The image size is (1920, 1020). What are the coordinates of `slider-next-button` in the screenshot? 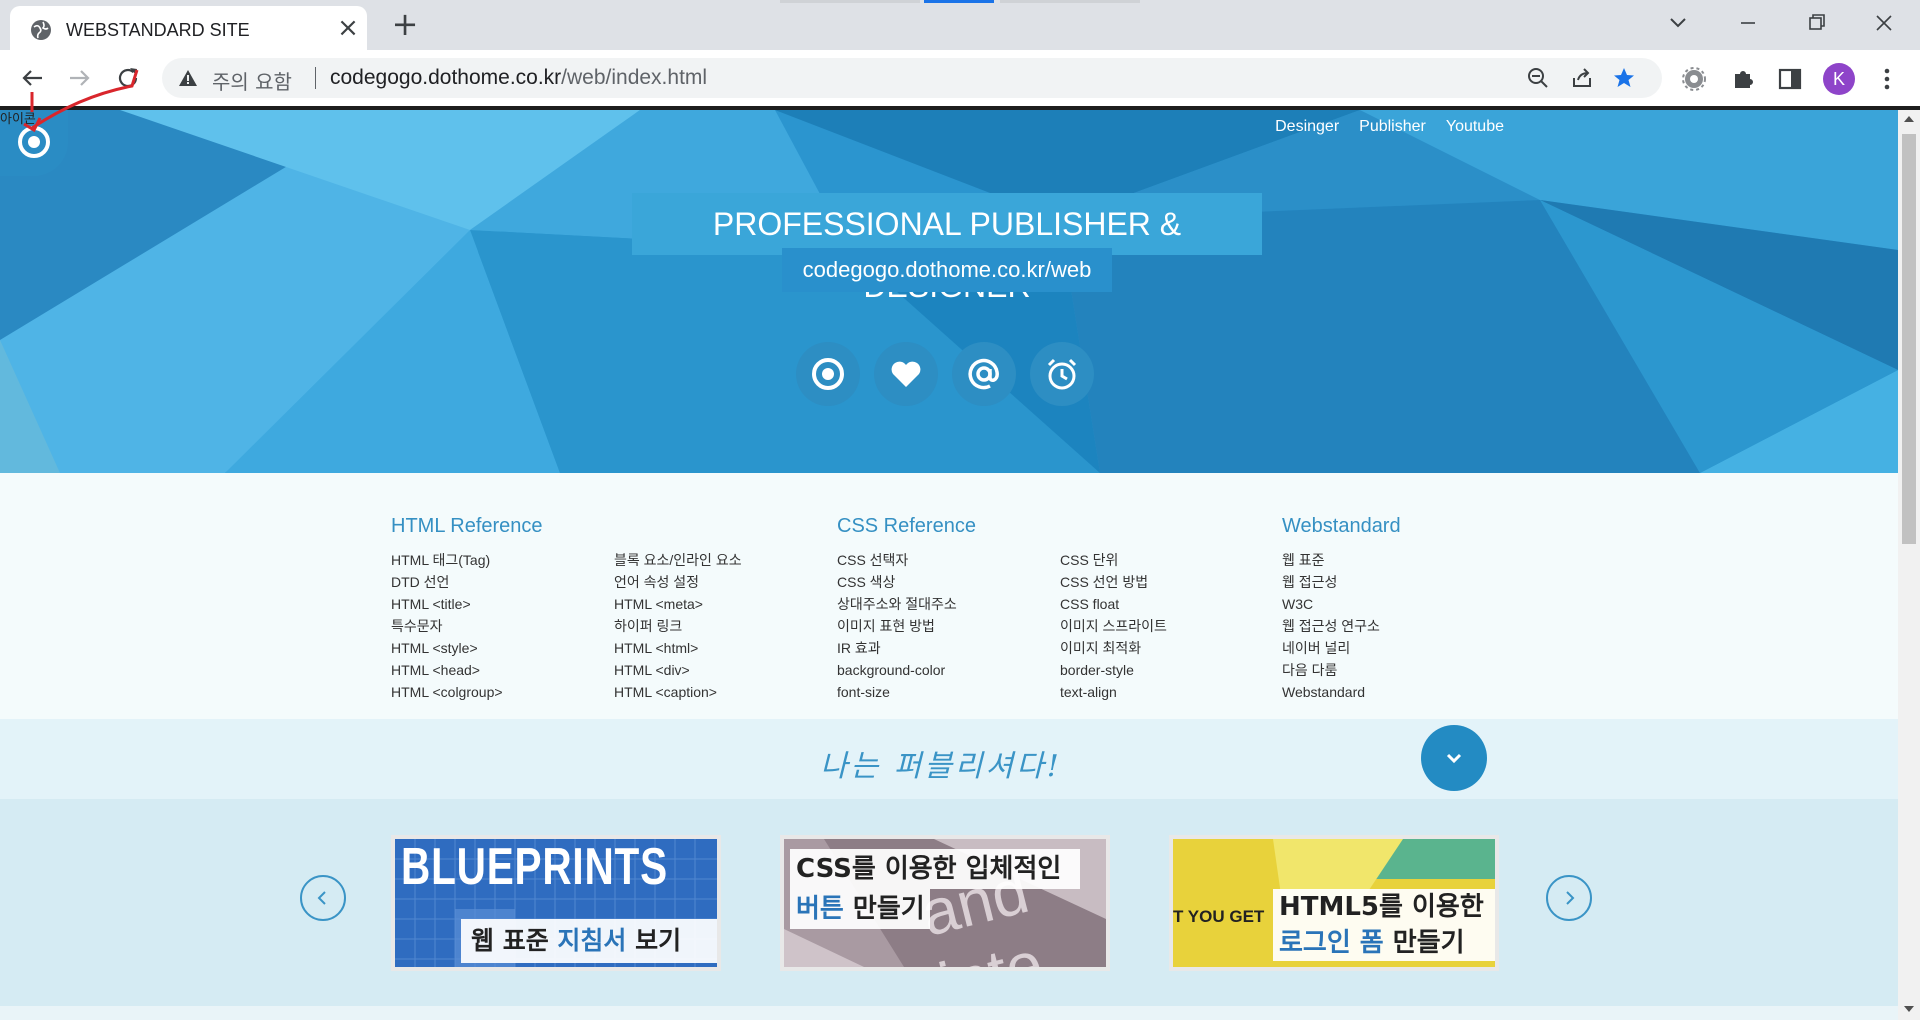 It's located at (1569, 898).